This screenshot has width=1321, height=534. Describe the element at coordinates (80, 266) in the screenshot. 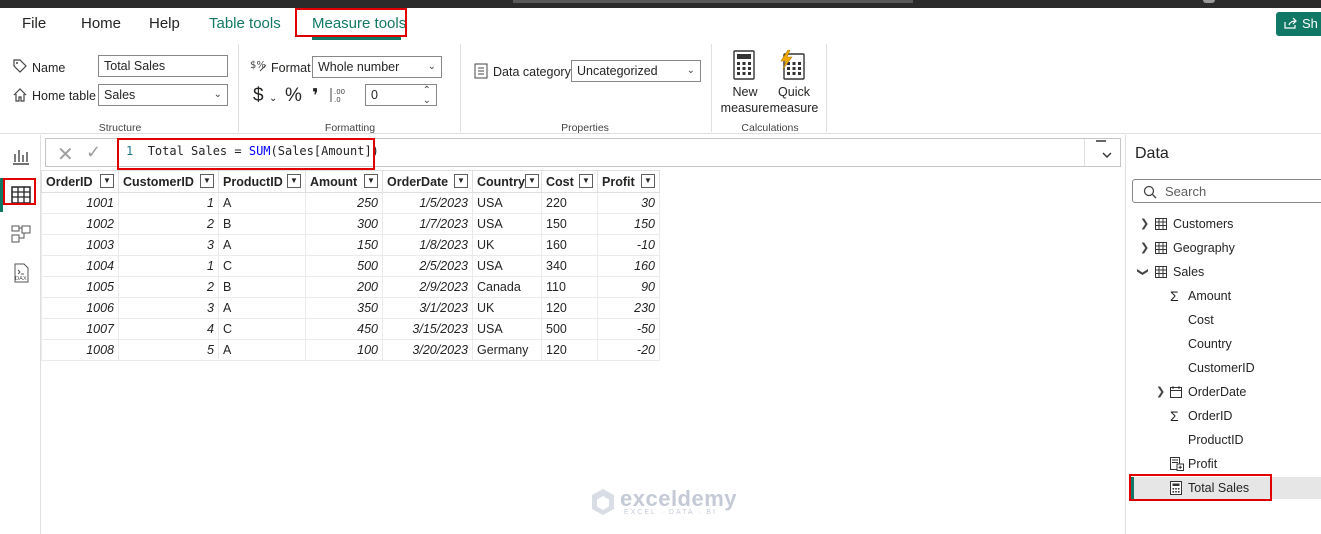

I see `cell-orderid: 1004` at that location.